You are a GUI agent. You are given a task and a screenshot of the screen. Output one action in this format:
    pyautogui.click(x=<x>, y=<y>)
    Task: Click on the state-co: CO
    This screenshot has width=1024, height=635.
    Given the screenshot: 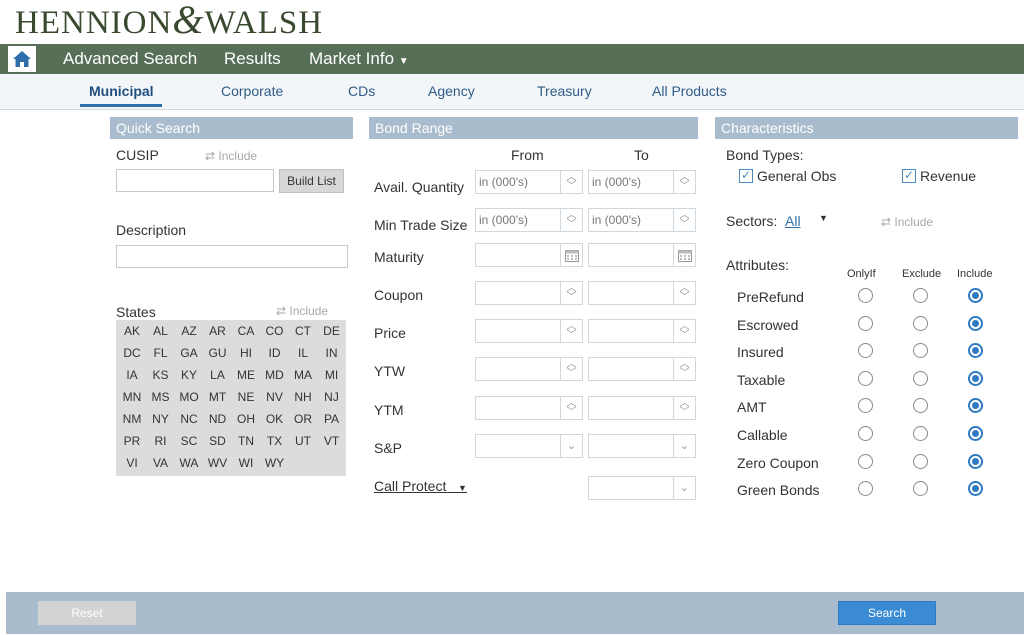 What is the action you would take?
    pyautogui.click(x=275, y=331)
    